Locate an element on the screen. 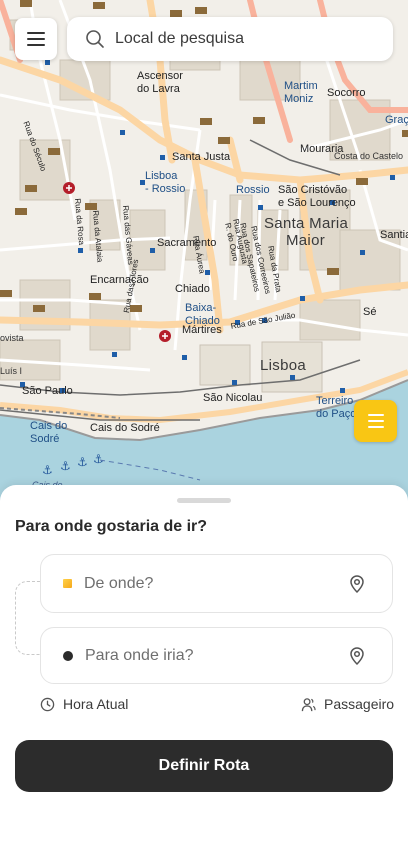 This screenshot has width=408, height=841. layers-button is located at coordinates (375, 421).